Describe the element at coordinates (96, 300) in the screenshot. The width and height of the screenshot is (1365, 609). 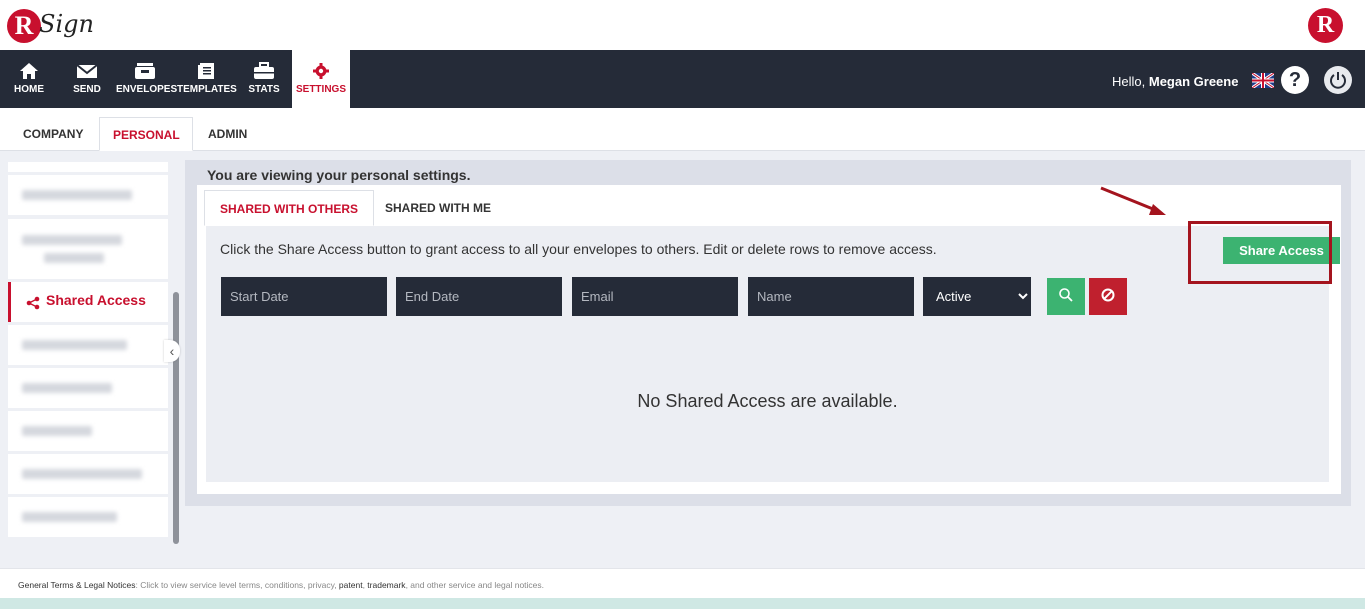
I see `sidebar-item-label: Shared Access` at that location.